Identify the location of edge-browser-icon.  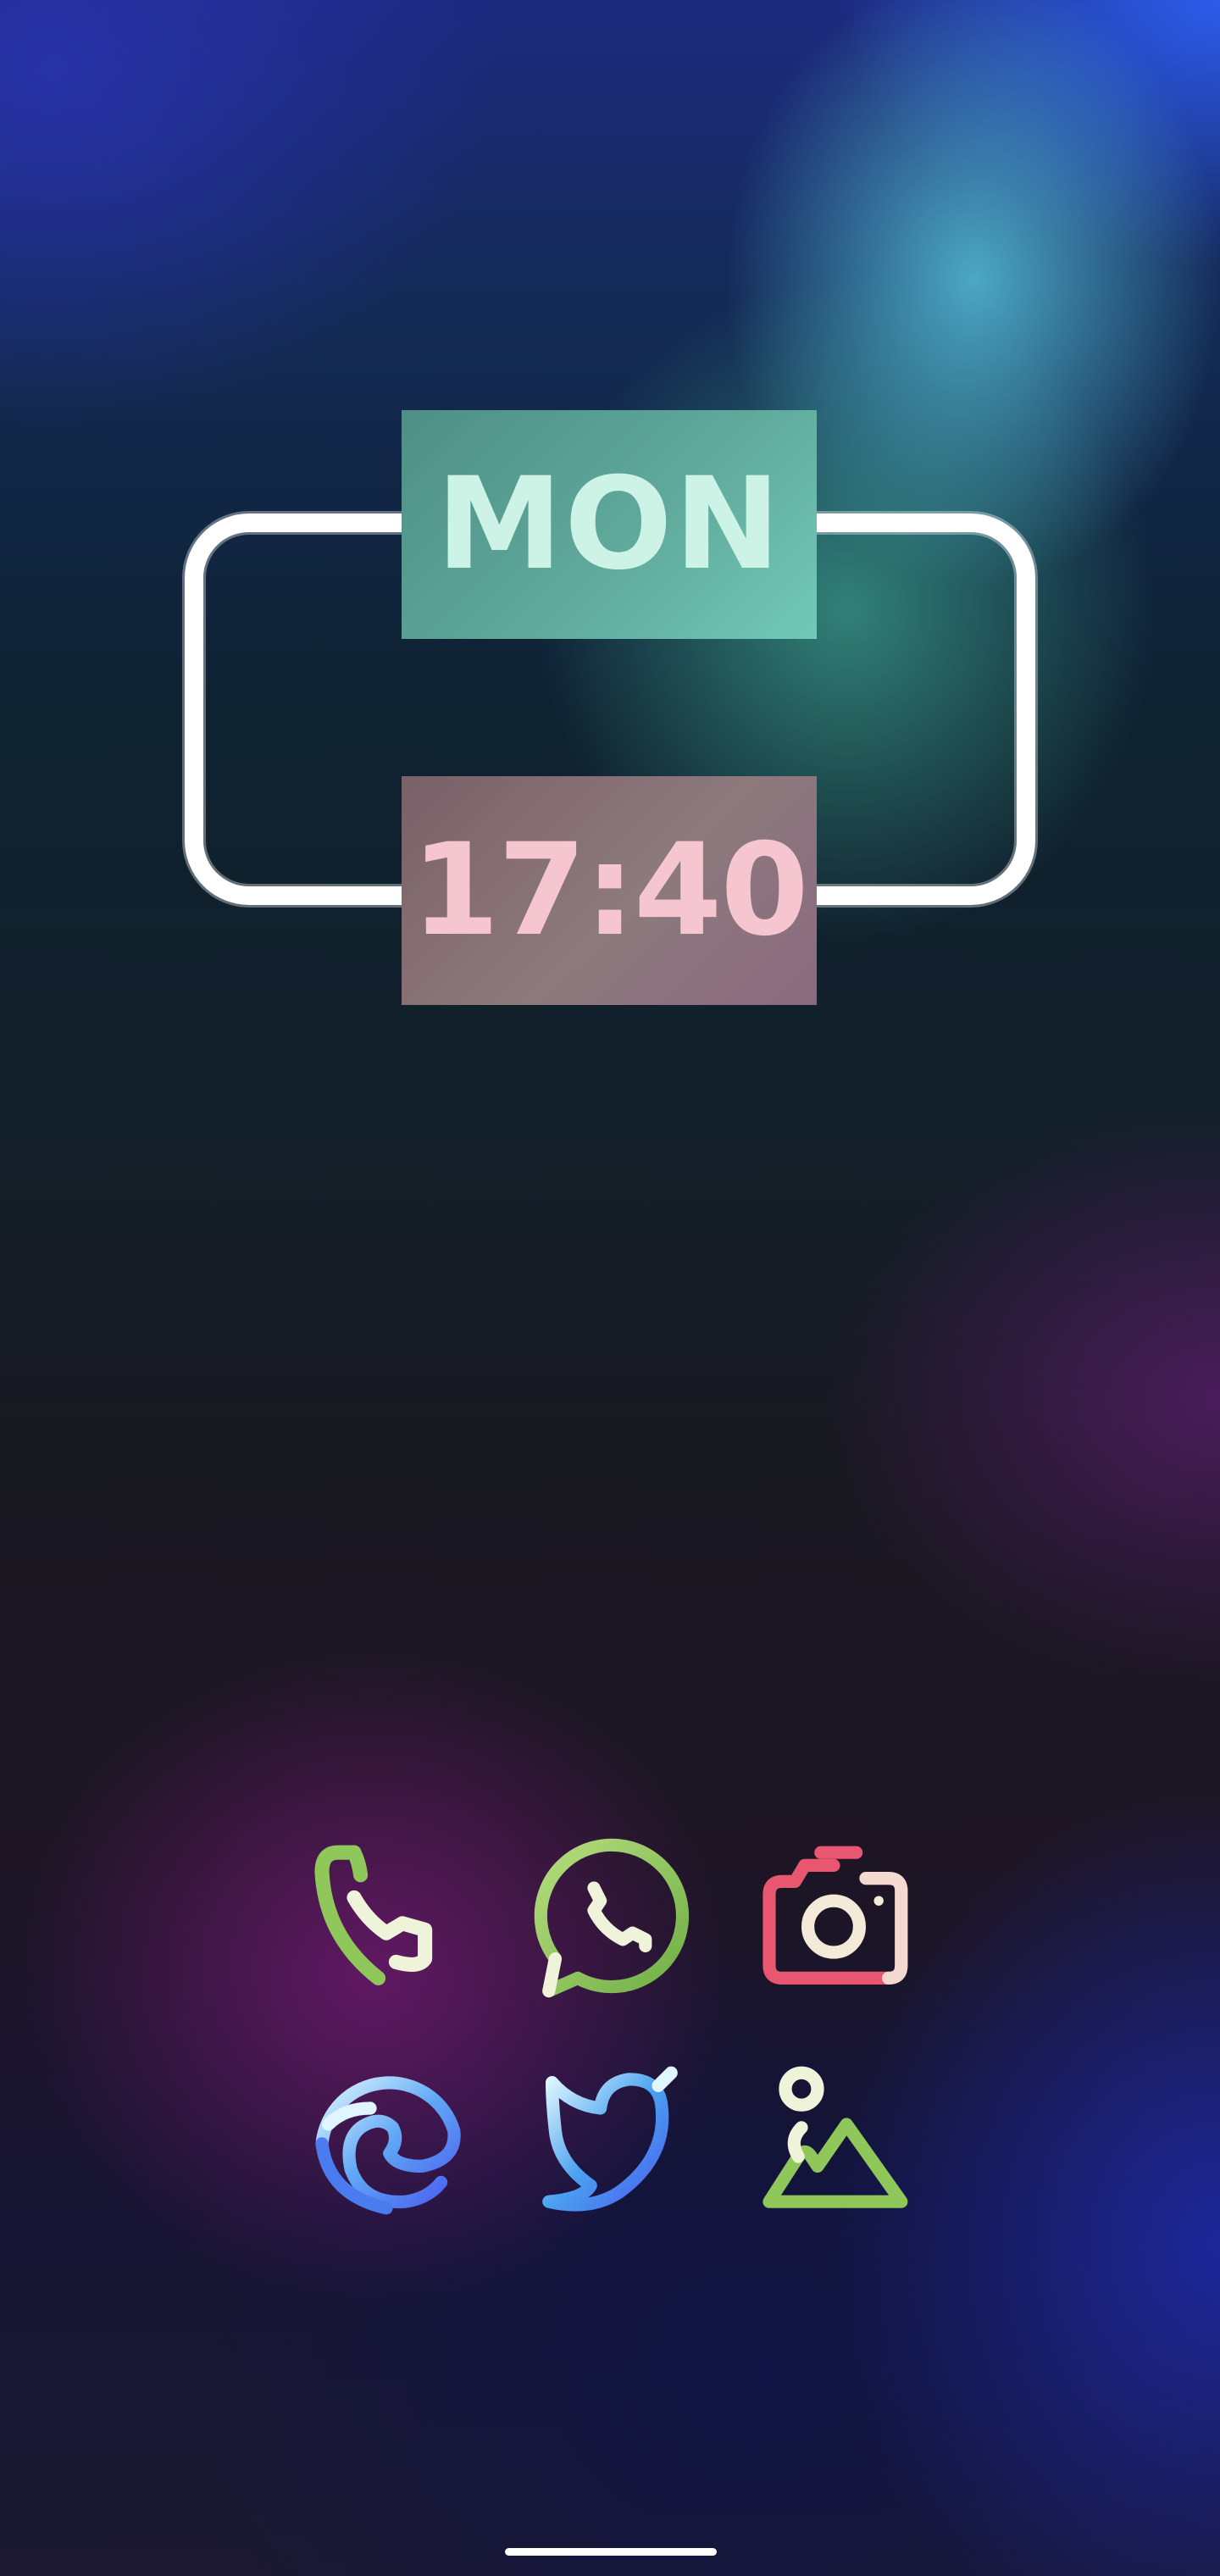
(386, 2142).